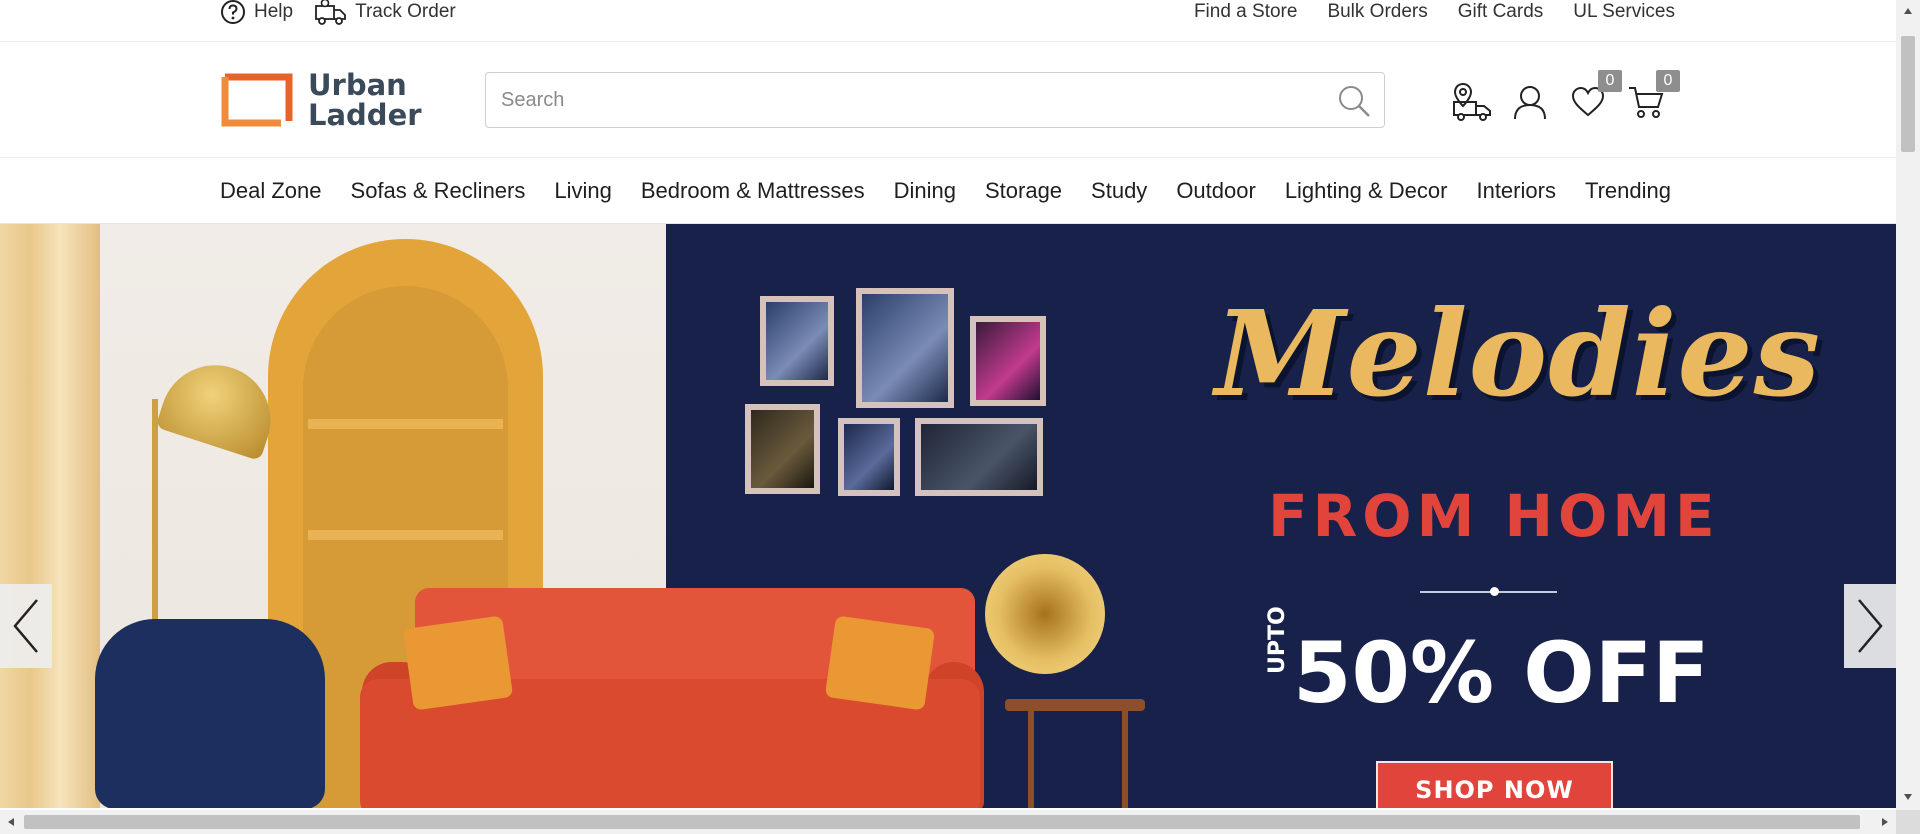 This screenshot has width=1920, height=834. I want to click on vertical-scrollbar, so click(1908, 405).